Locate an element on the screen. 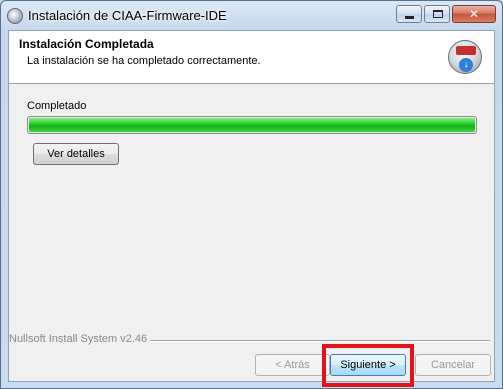 Image resolution: width=503 pixels, height=389 pixels. minimize-button is located at coordinates (409, 14).